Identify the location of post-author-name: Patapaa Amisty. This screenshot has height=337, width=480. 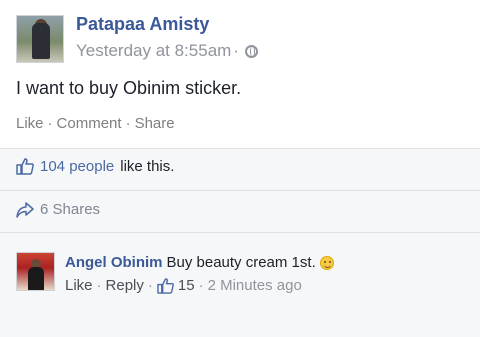
(142, 24).